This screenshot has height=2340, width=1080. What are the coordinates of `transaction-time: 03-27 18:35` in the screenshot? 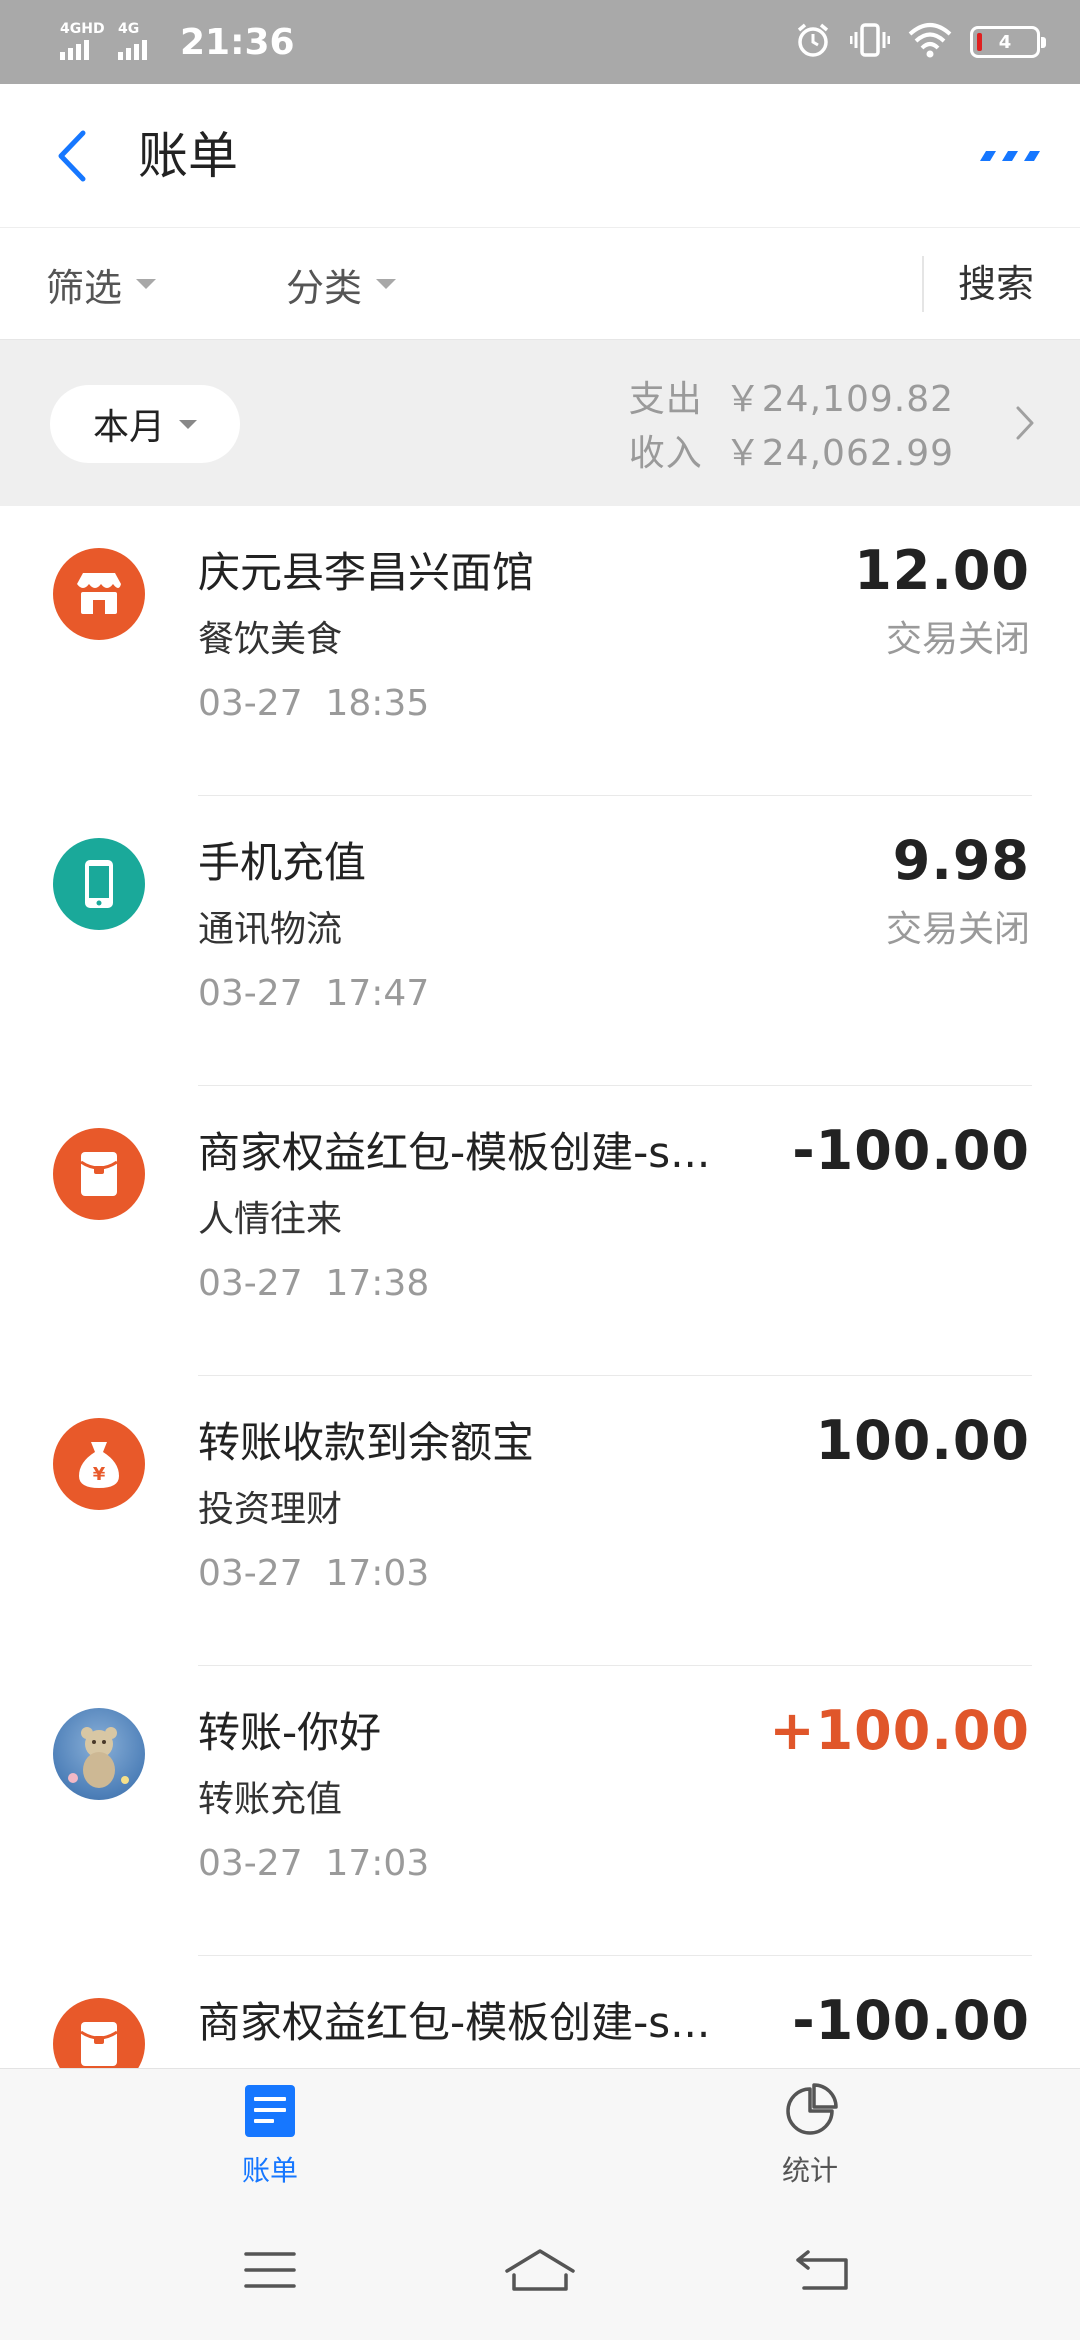 It's located at (314, 703).